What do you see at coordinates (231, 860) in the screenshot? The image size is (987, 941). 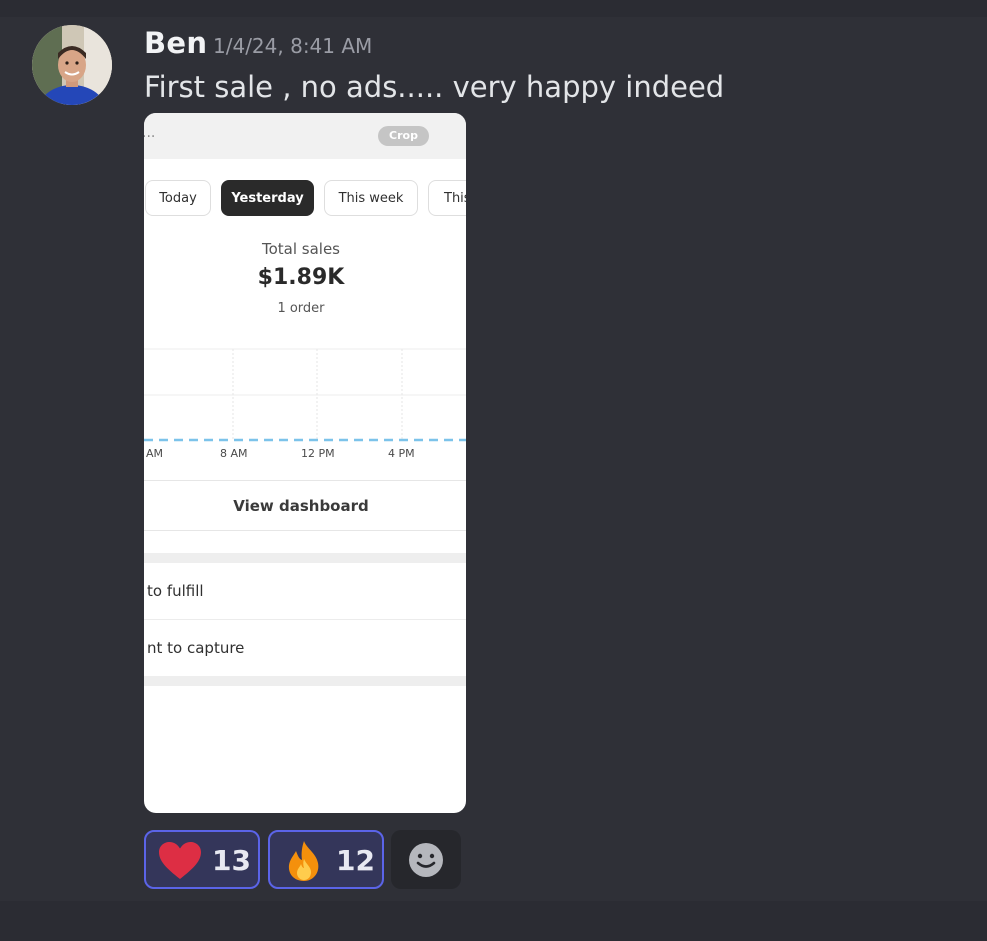 I see `reaction-count: 13` at bounding box center [231, 860].